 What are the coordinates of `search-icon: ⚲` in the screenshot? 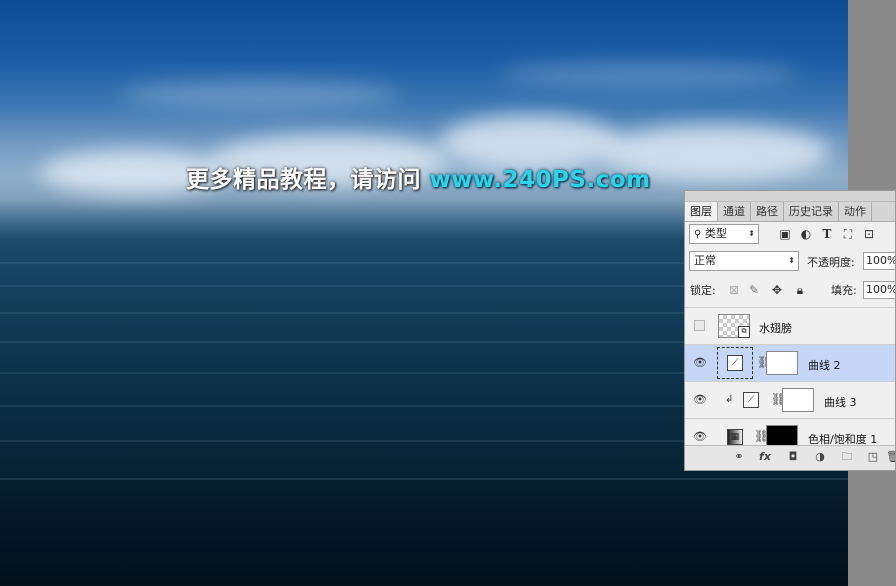 It's located at (698, 234).